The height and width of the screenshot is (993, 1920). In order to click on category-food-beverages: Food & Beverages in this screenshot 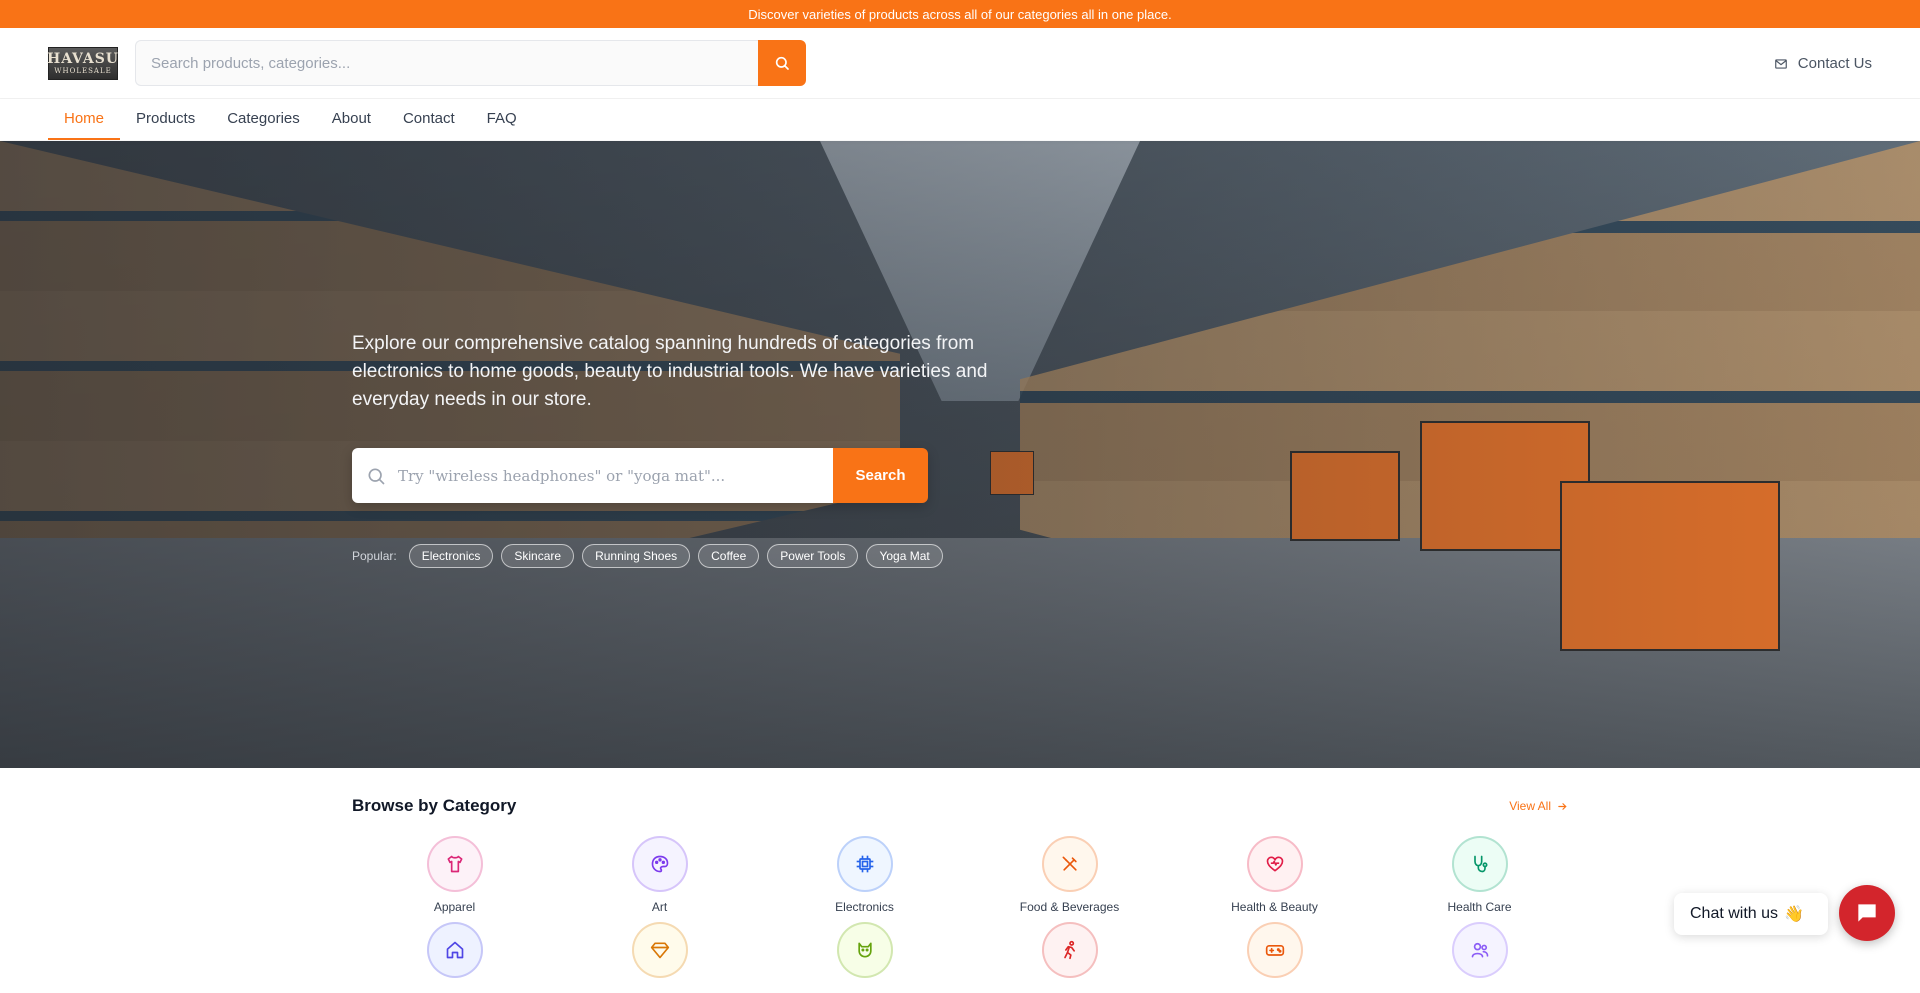, I will do `click(1069, 875)`.